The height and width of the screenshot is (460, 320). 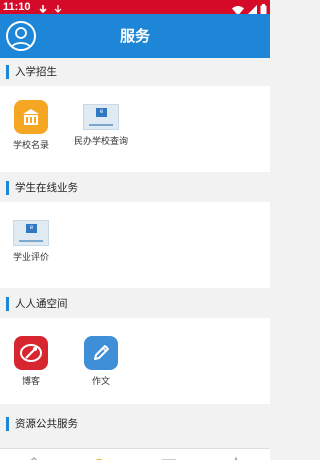 I want to click on tab-message-icon, so click(x=169, y=455).